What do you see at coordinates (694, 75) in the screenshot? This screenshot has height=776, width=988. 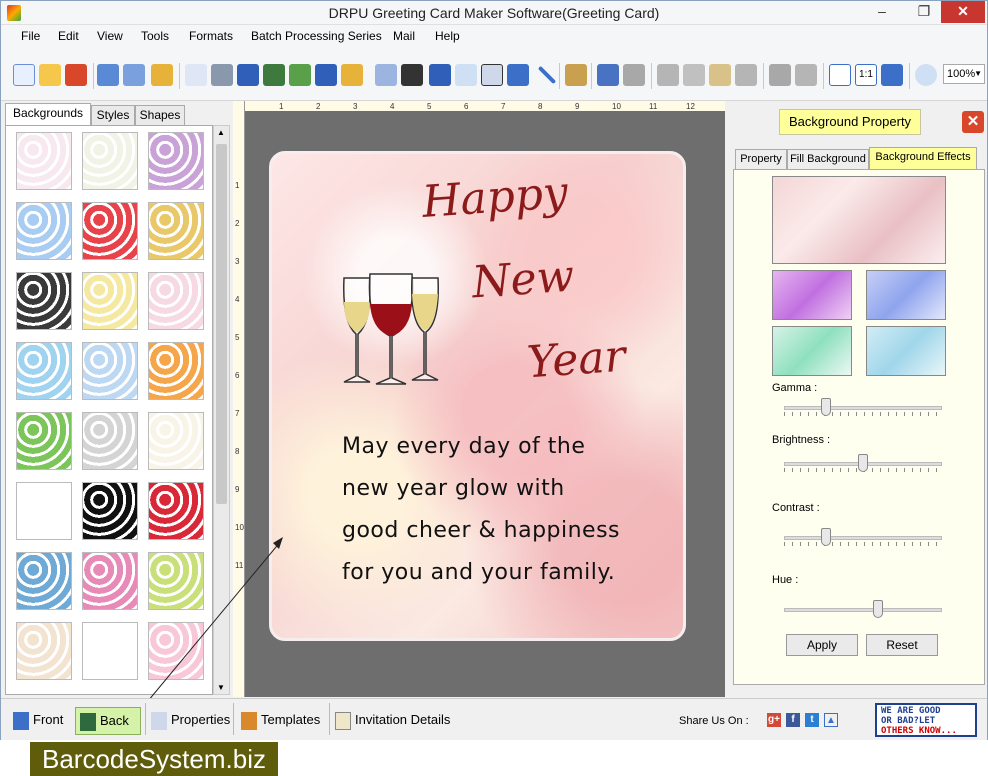 I see `copy-icon` at bounding box center [694, 75].